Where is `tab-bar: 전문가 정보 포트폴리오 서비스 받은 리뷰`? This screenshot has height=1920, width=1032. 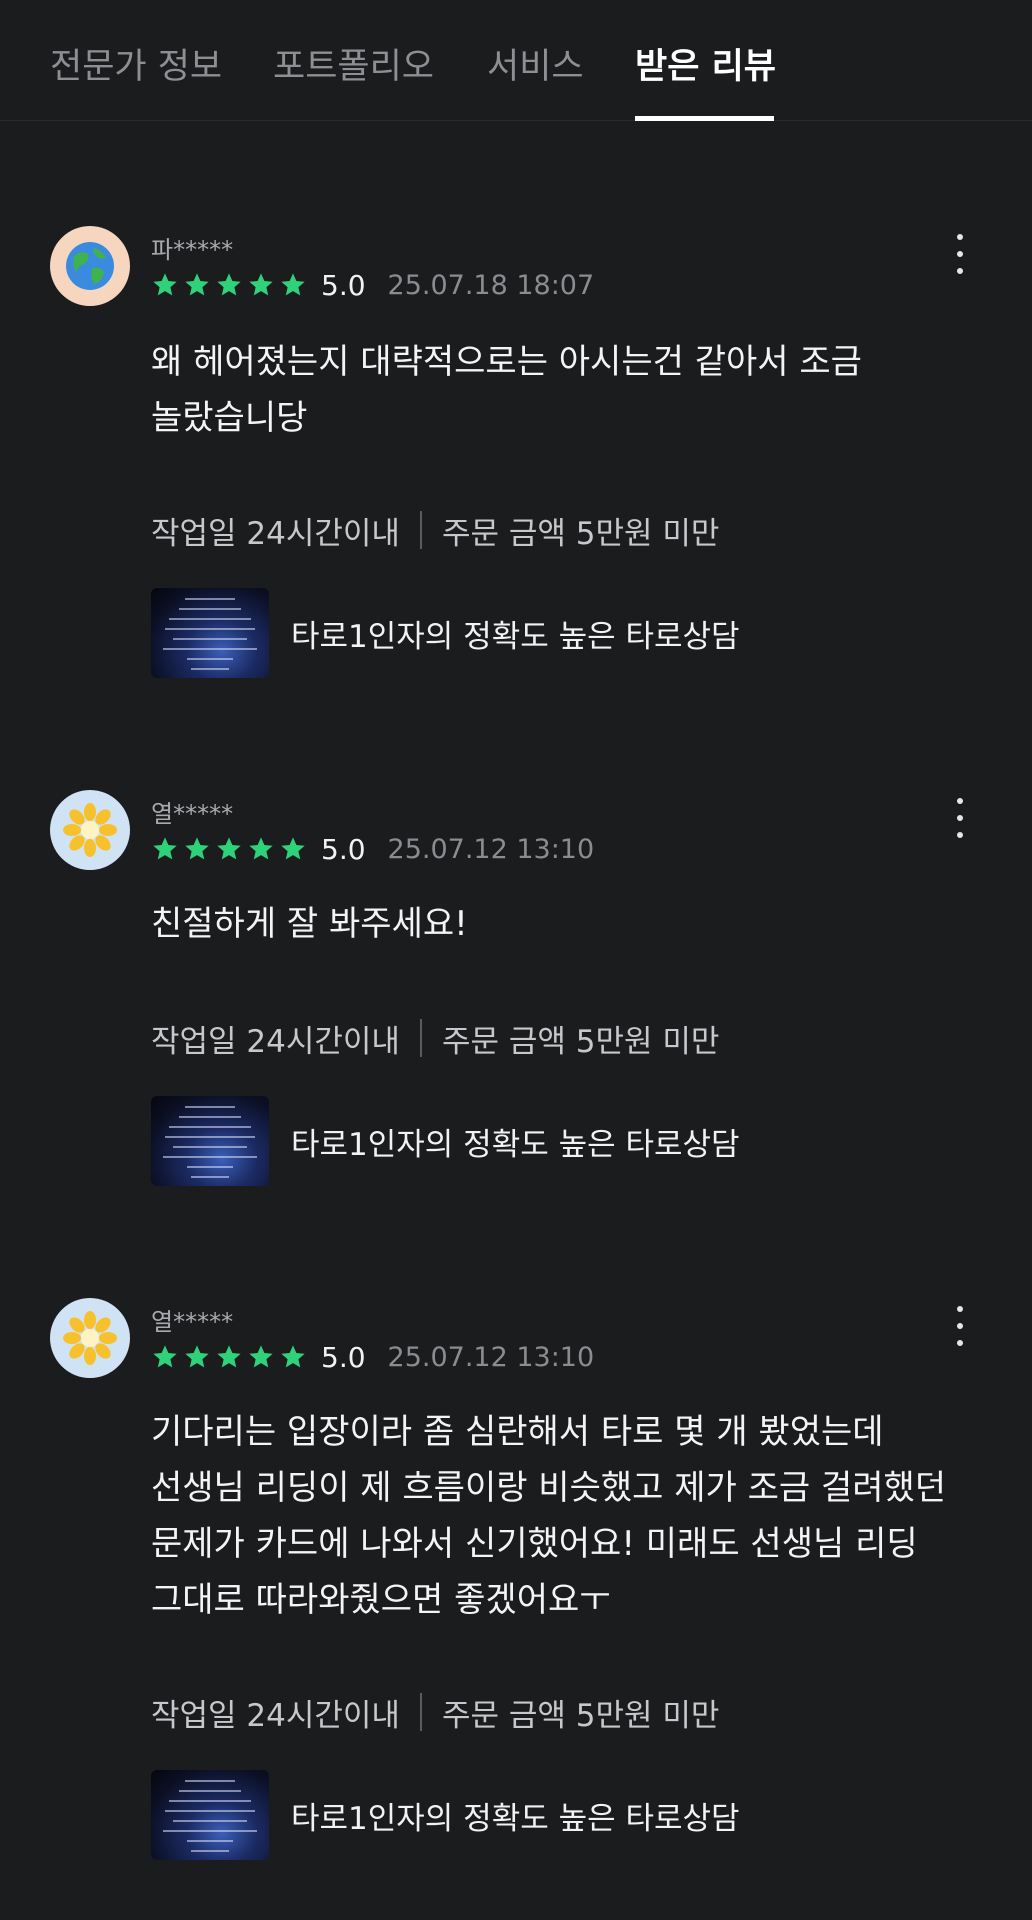
tab-bar: 전문가 정보 포트폴리오 서비스 받은 리뷰 is located at coordinates (516, 60).